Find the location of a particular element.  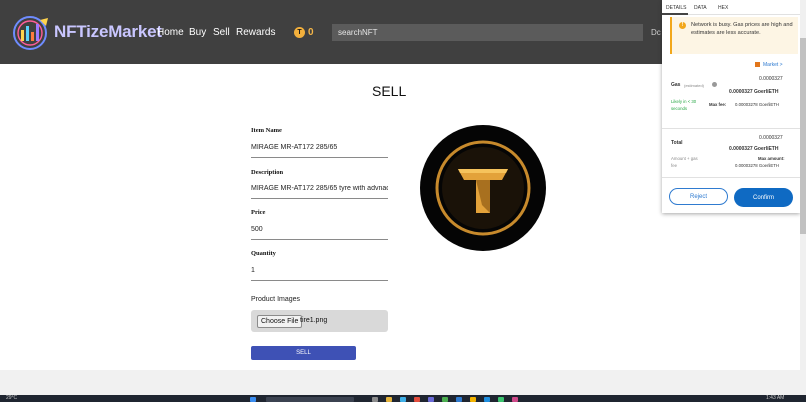

brand-logo-icon is located at coordinates (31, 33).